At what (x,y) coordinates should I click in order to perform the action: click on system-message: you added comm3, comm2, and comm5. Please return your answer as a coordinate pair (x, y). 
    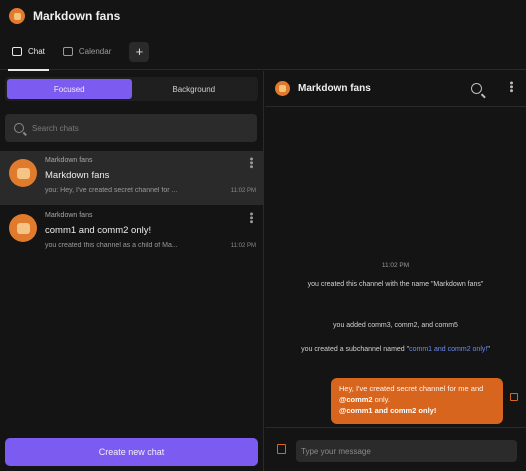
    Looking at the image, I should click on (395, 325).